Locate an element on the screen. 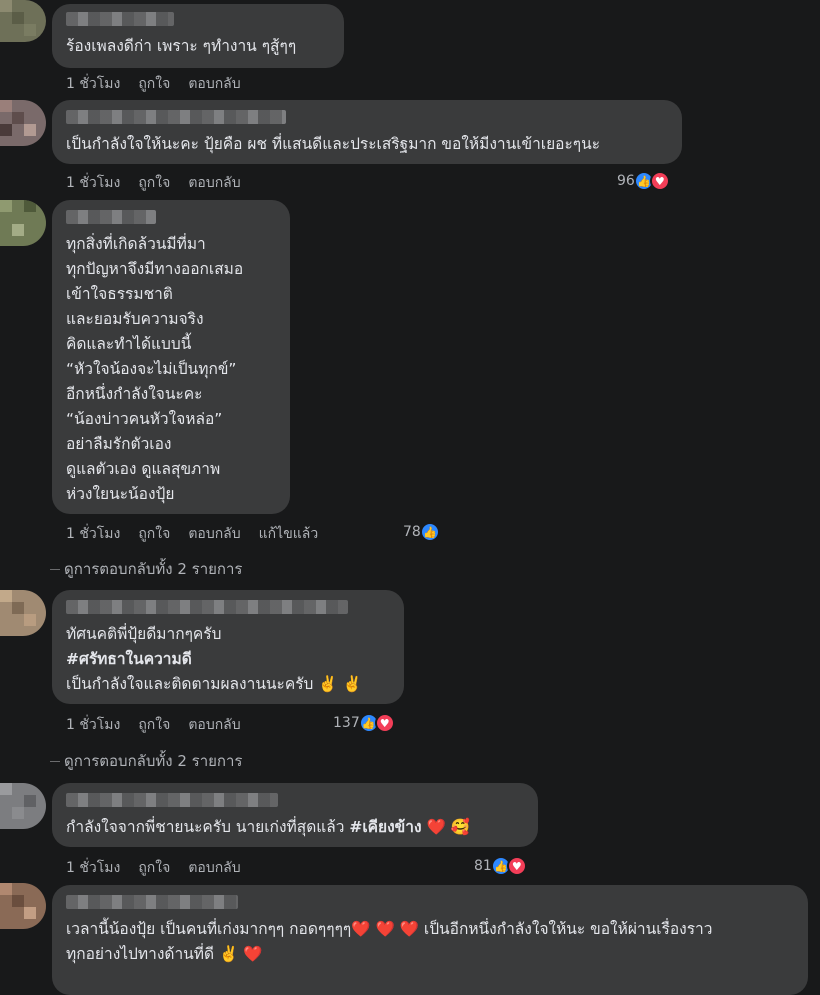  comment-actions: 1 ชั่วโมง ถูกใจ ตอบกลับ แก้ไขแล้ว is located at coordinates (192, 534).